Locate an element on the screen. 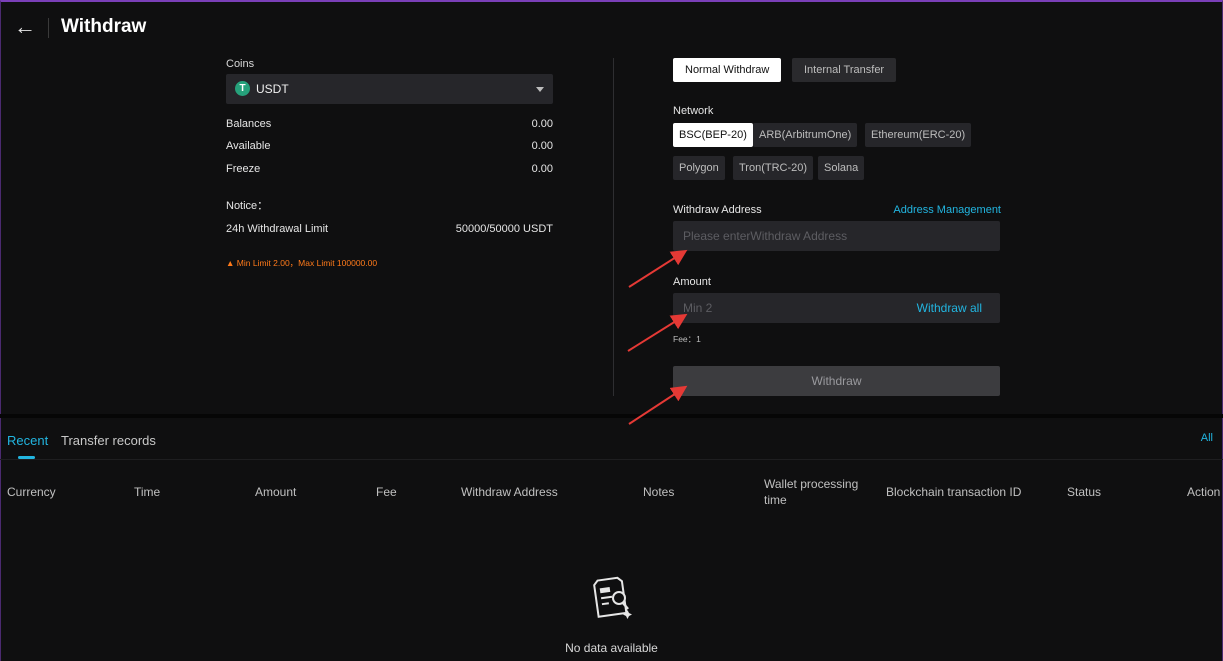 The image size is (1223, 661). column-blockchain-transaction-id: Blockchain transaction ID is located at coordinates (954, 492).